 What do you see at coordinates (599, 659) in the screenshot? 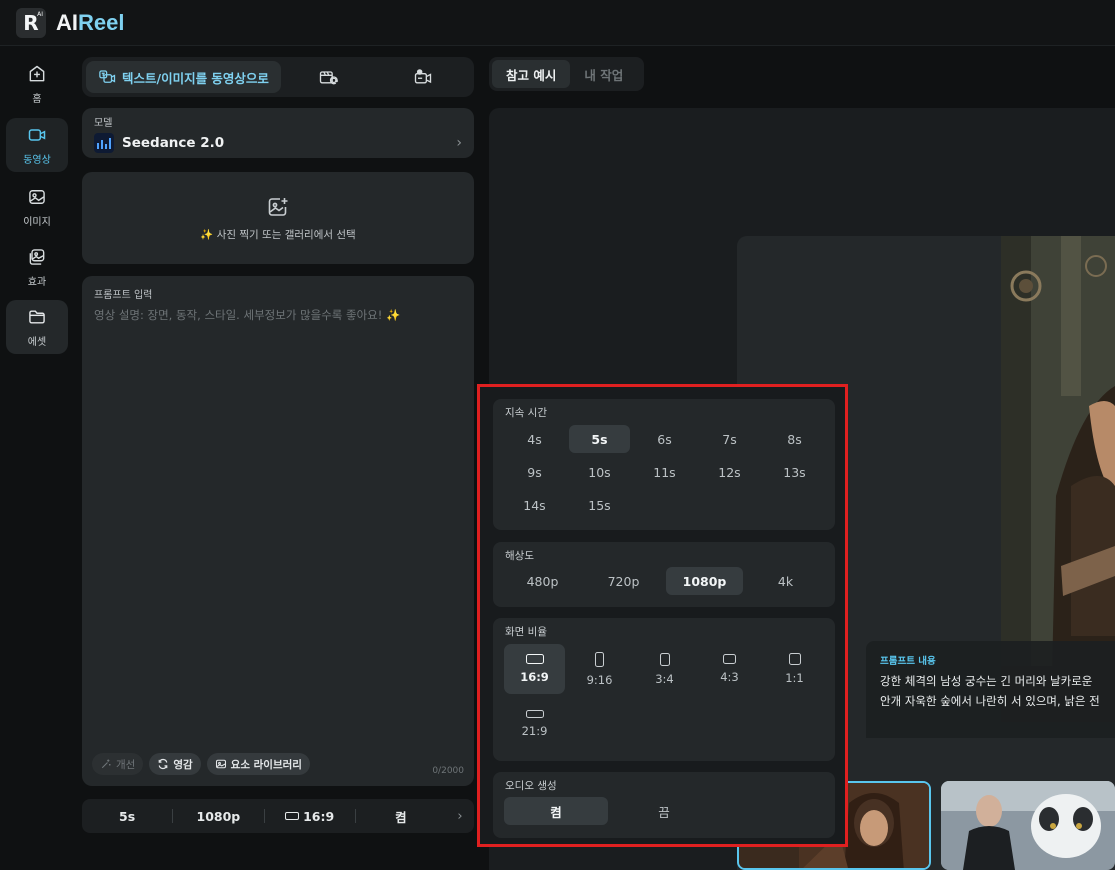
I see `ratio-9-16-icon` at bounding box center [599, 659].